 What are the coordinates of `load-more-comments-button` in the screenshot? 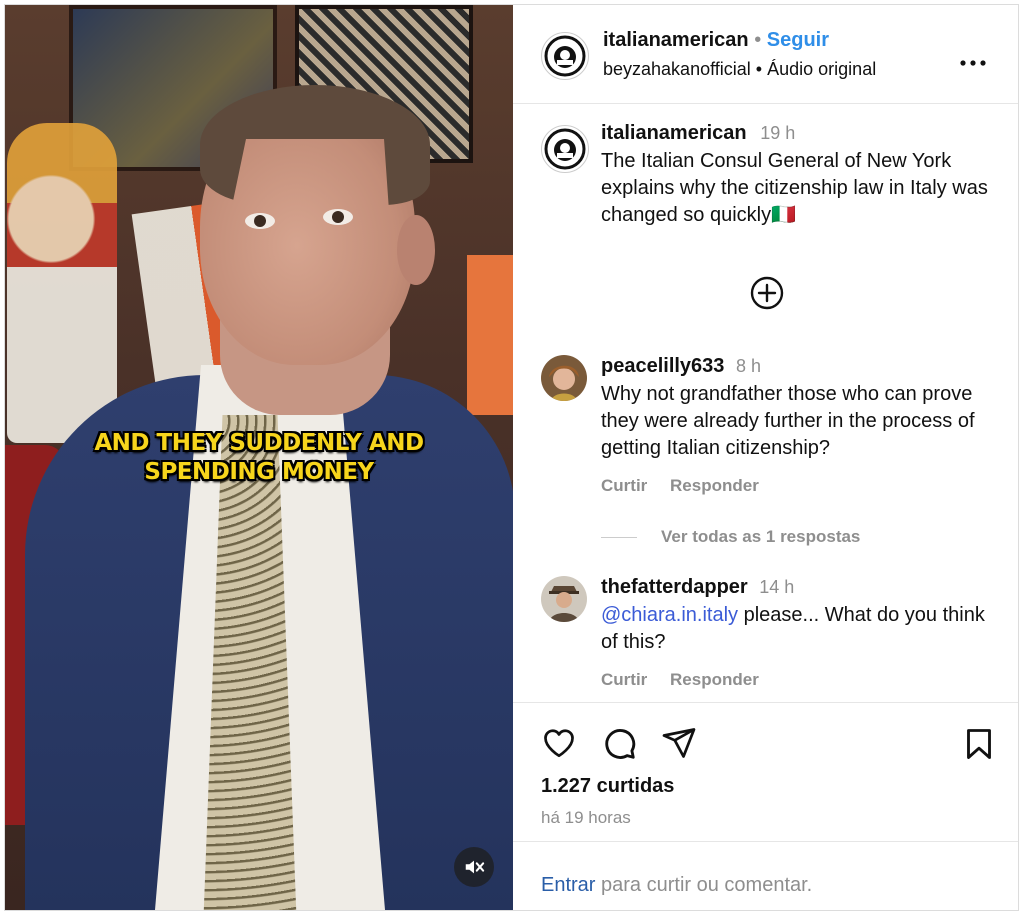 It's located at (767, 293).